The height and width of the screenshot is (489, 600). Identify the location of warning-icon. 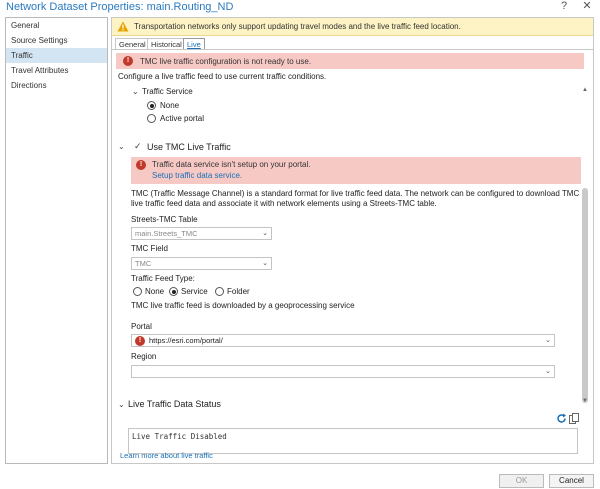
(123, 26).